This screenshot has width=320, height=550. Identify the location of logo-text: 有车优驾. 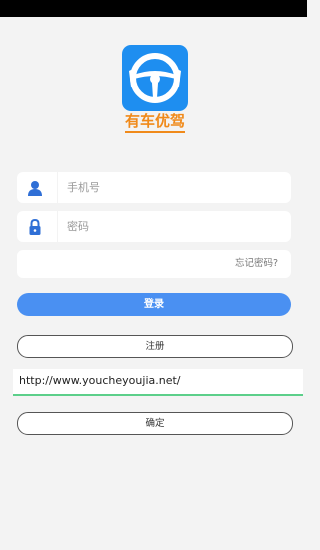
(154, 121).